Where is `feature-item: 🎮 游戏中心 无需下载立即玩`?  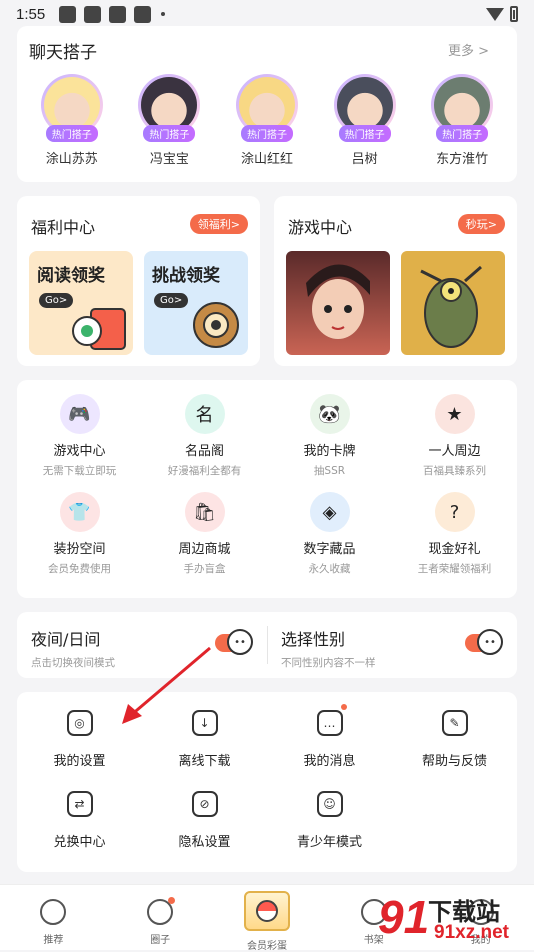 feature-item: 🎮 游戏中心 无需下载立即玩 is located at coordinates (79, 436).